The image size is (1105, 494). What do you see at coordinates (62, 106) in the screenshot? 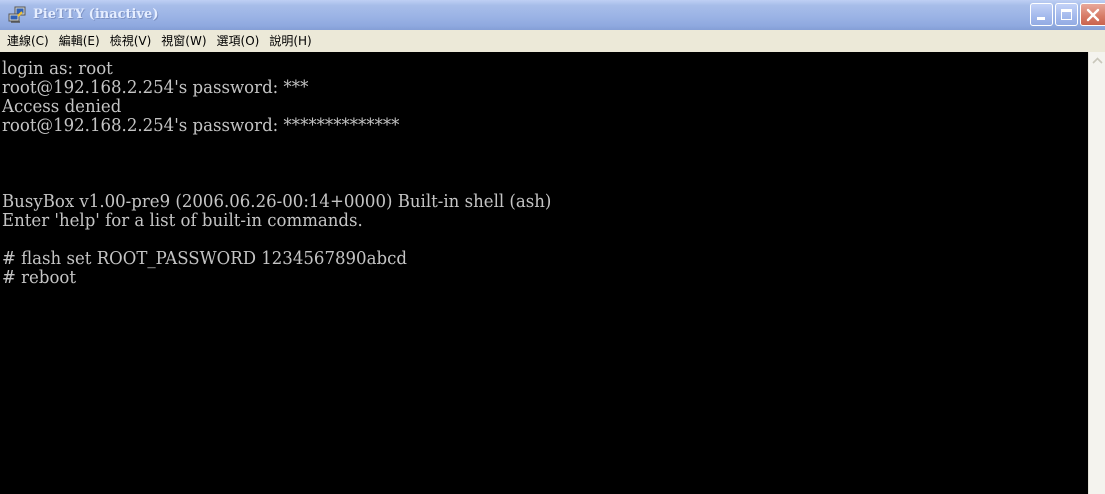
I see `terminal-line: Access denied` at bounding box center [62, 106].